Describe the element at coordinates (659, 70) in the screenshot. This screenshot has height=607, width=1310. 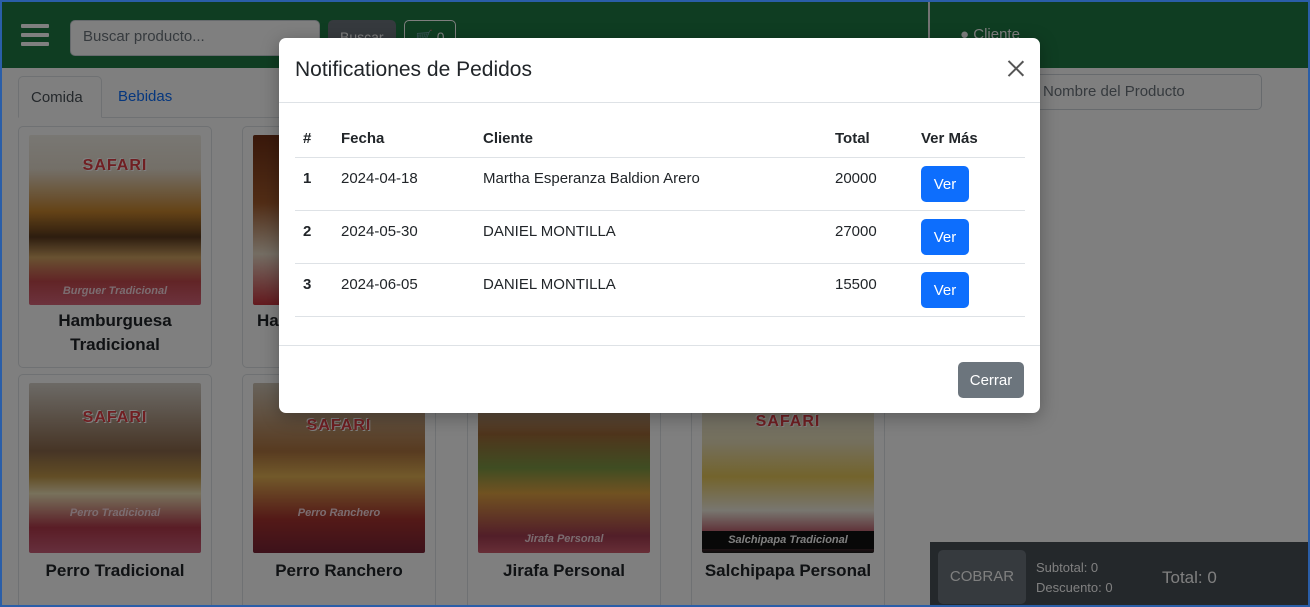
I see `modal-header: Notificationes de Pedidos` at that location.